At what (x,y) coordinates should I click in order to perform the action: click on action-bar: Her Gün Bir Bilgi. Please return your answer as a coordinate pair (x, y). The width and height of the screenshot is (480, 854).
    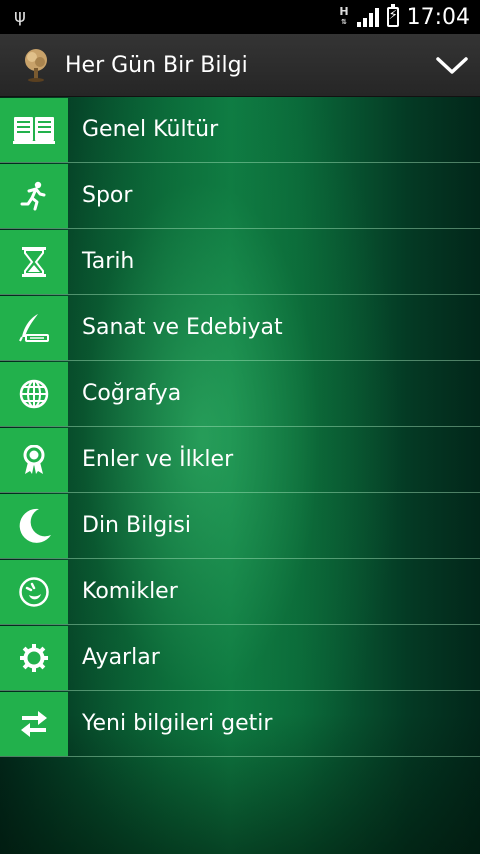
    Looking at the image, I should click on (240, 65).